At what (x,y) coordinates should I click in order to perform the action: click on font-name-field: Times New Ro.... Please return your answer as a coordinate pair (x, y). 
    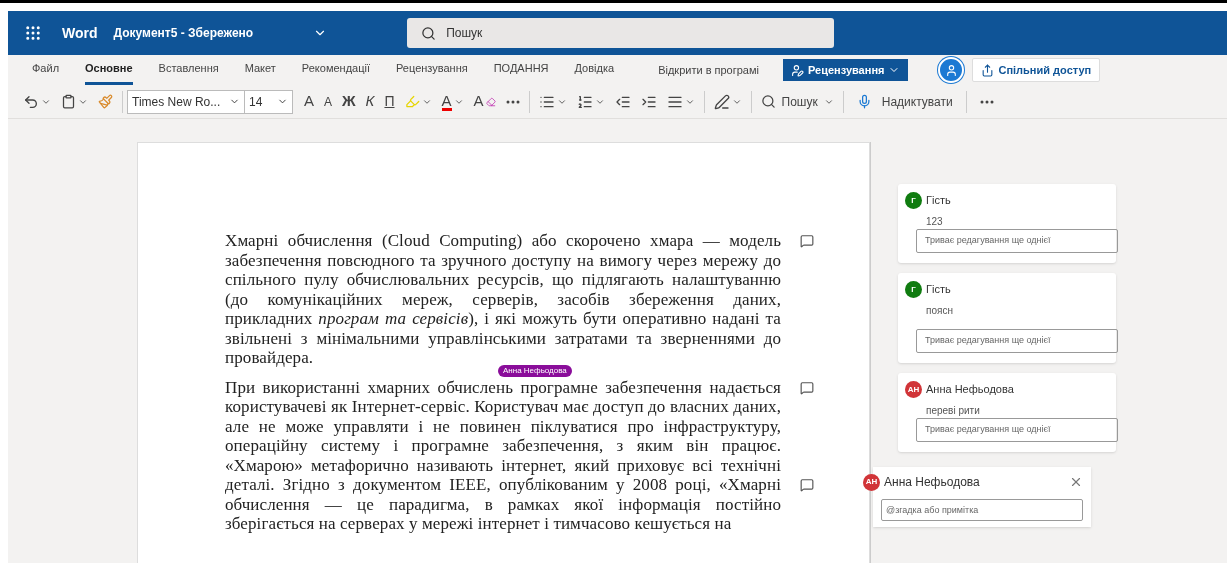
    Looking at the image, I should click on (186, 101).